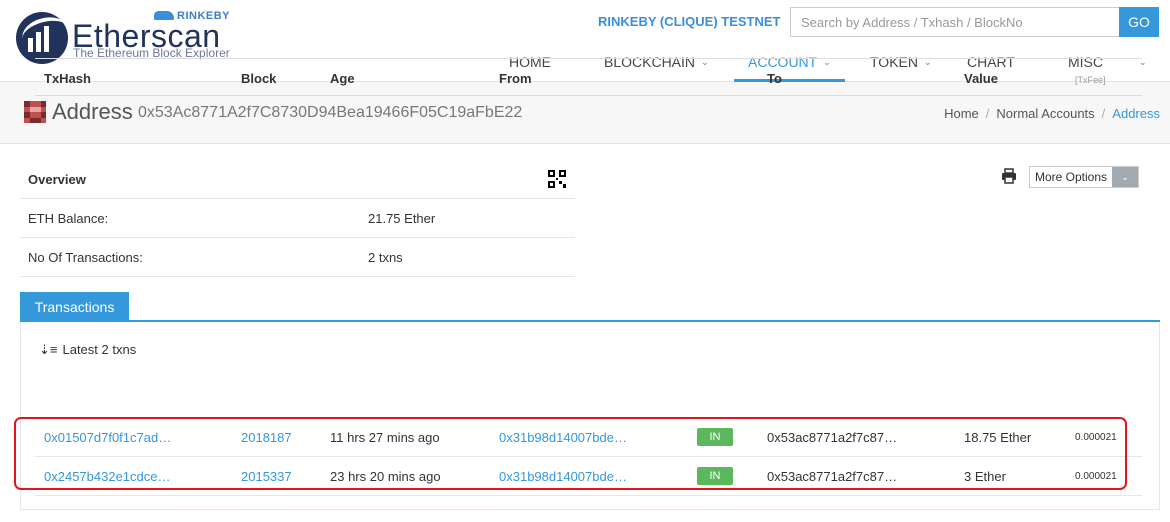  Describe the element at coordinates (515, 78) in the screenshot. I see `col-from: From` at that location.